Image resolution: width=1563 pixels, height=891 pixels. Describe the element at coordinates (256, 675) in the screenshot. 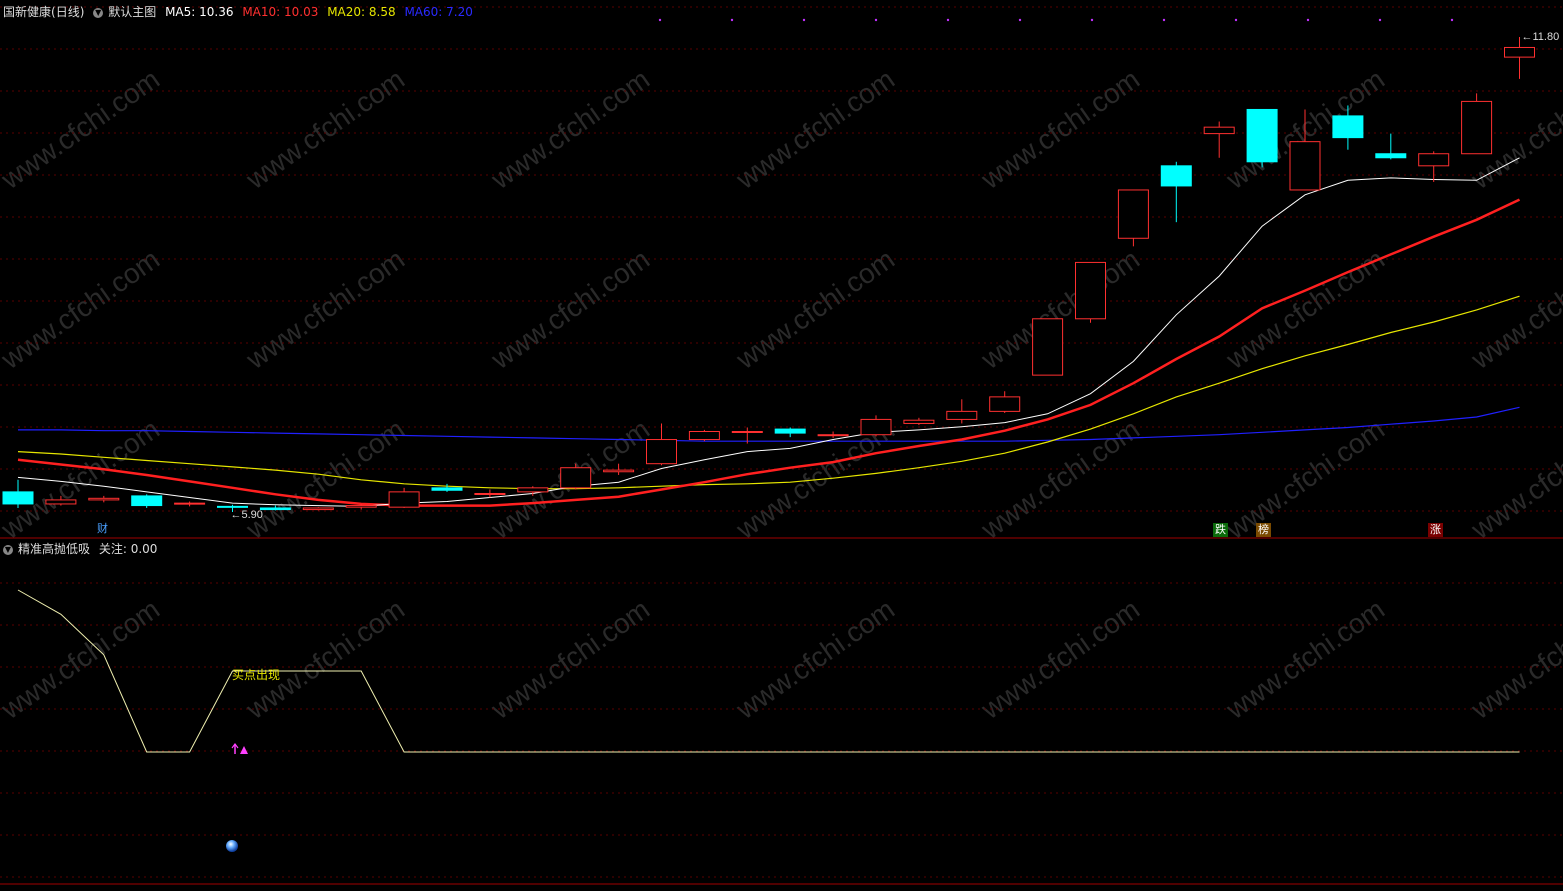

I see `buy-signal-text: 买点出现` at that location.